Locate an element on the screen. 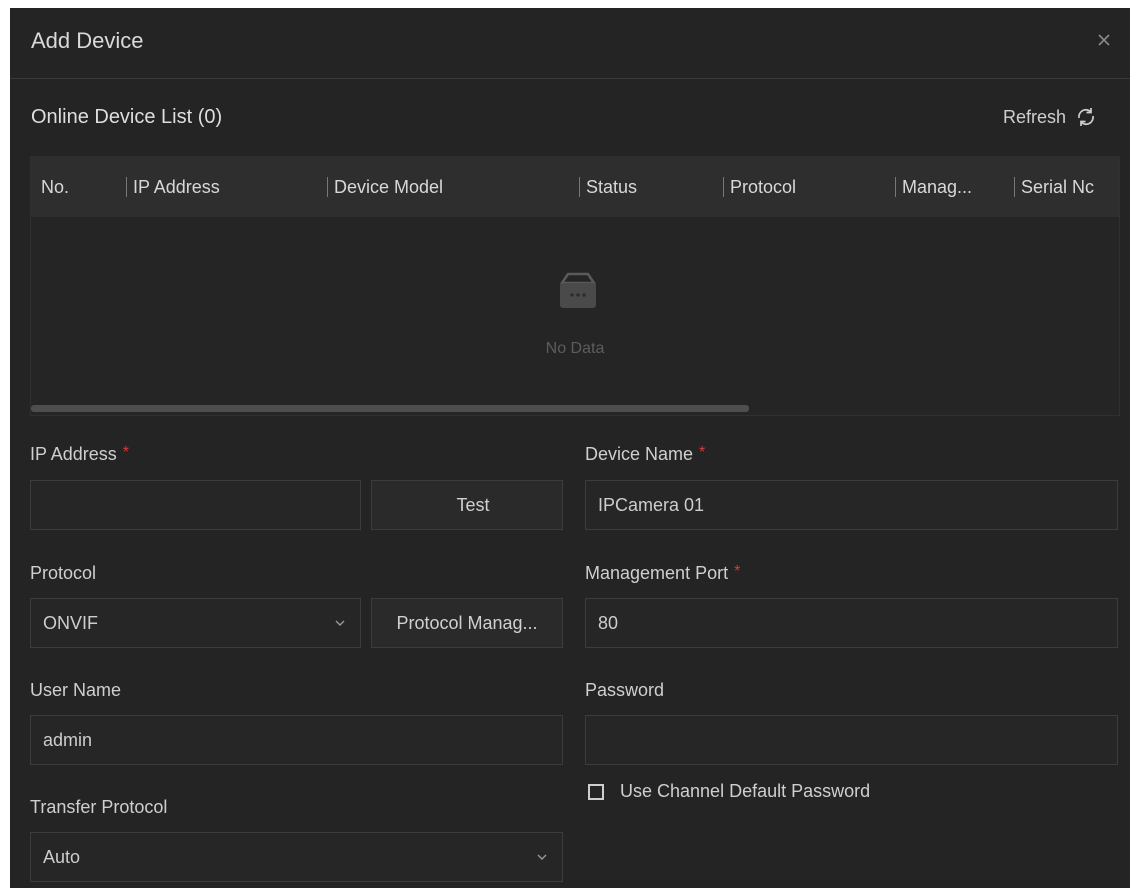 Image resolution: width=1136 pixels, height=891 pixels. column-header-no: No. is located at coordinates (55, 187).